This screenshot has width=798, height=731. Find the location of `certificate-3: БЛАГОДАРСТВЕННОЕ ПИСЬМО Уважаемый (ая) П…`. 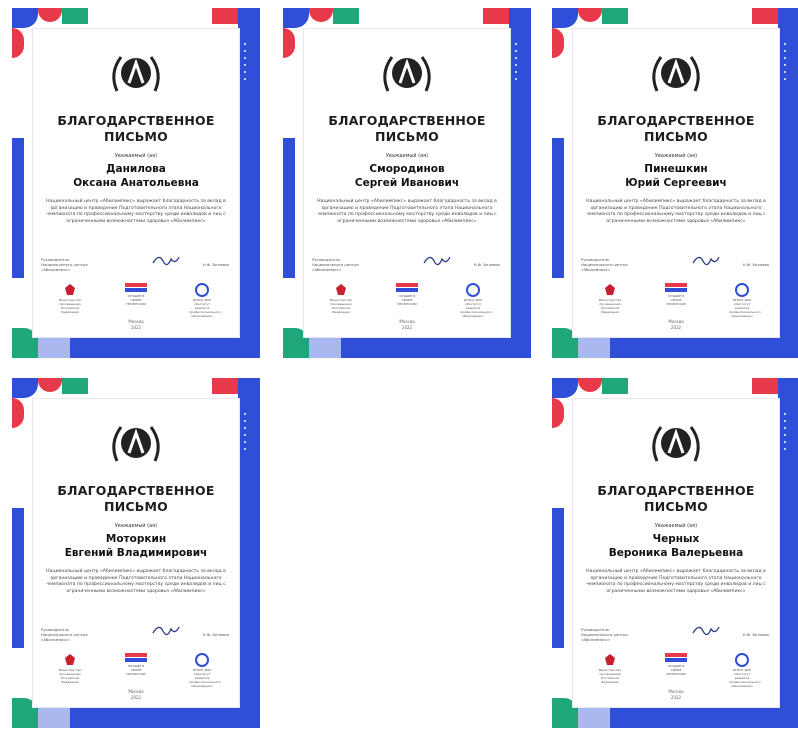

certificate-3: БЛАГОДАРСТВЕННОЕ ПИСЬМО Уважаемый (ая) П… is located at coordinates (675, 183).